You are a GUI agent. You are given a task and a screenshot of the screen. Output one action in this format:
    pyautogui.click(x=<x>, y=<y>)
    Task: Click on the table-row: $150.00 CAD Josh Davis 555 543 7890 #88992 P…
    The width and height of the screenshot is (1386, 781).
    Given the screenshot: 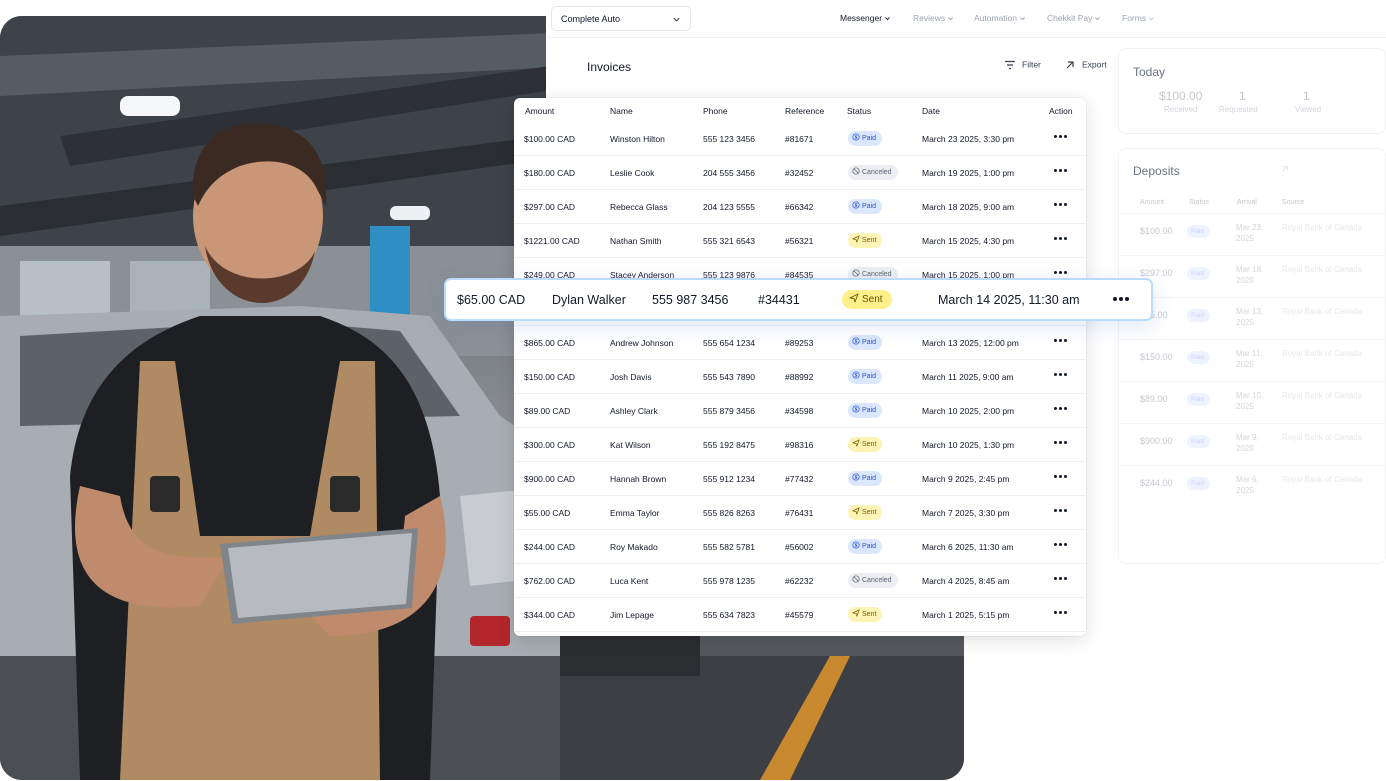 What is the action you would take?
    pyautogui.click(x=800, y=377)
    